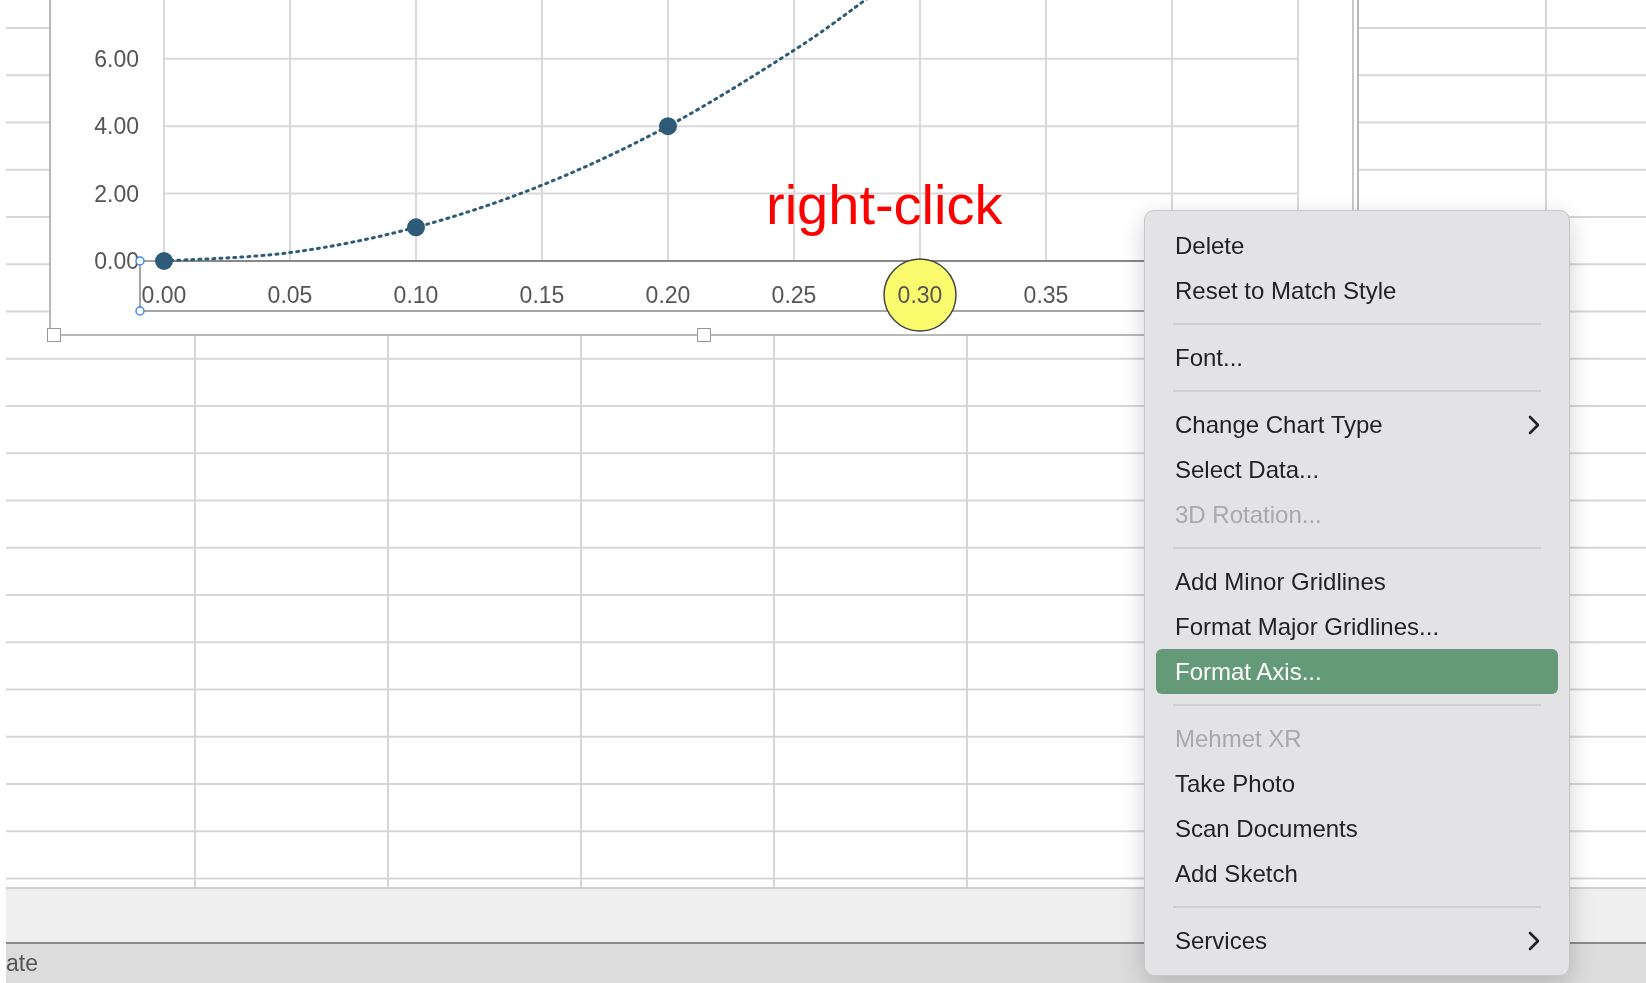 The image size is (1646, 983). I want to click on axis-label: 0.30, so click(920, 295).